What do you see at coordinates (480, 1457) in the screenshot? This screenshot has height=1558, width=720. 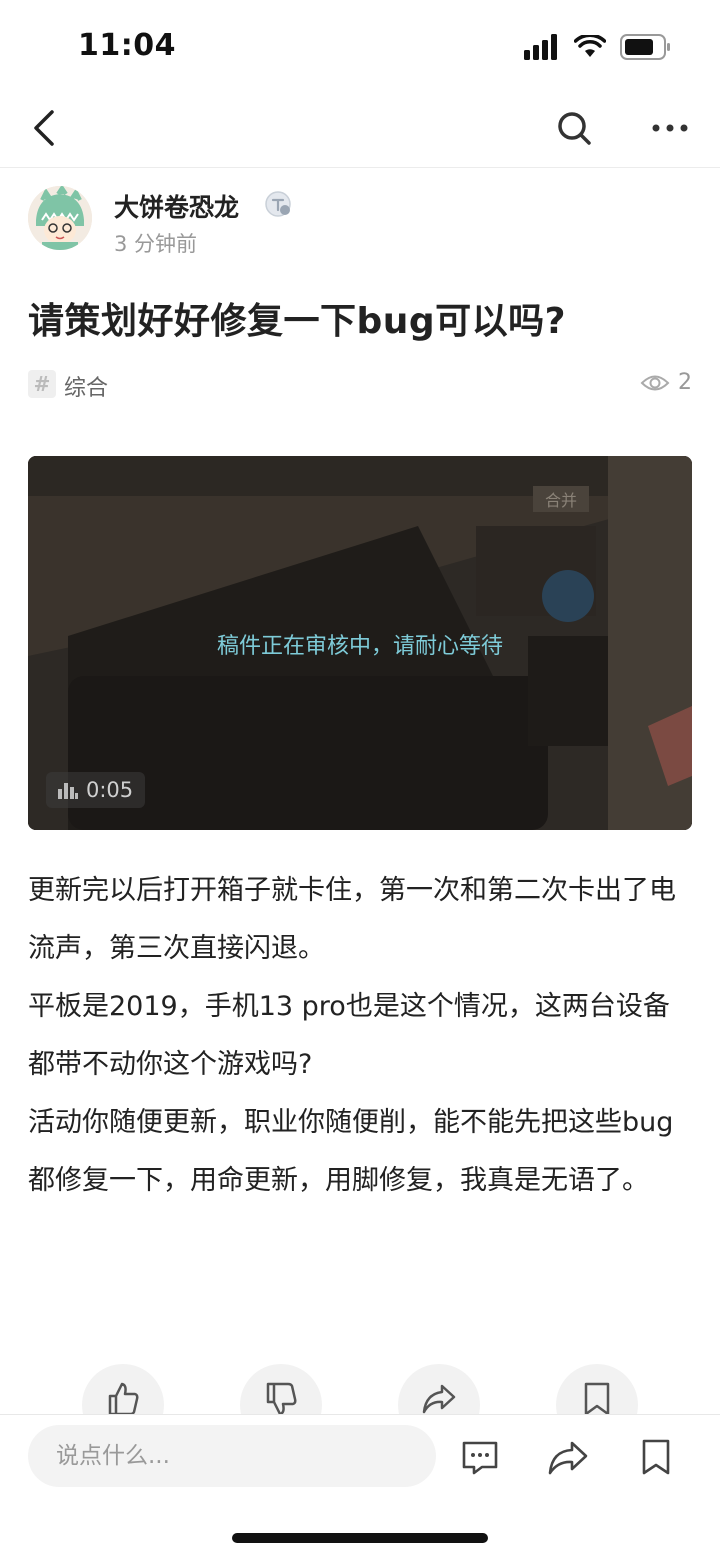 I see `comment-icon` at bounding box center [480, 1457].